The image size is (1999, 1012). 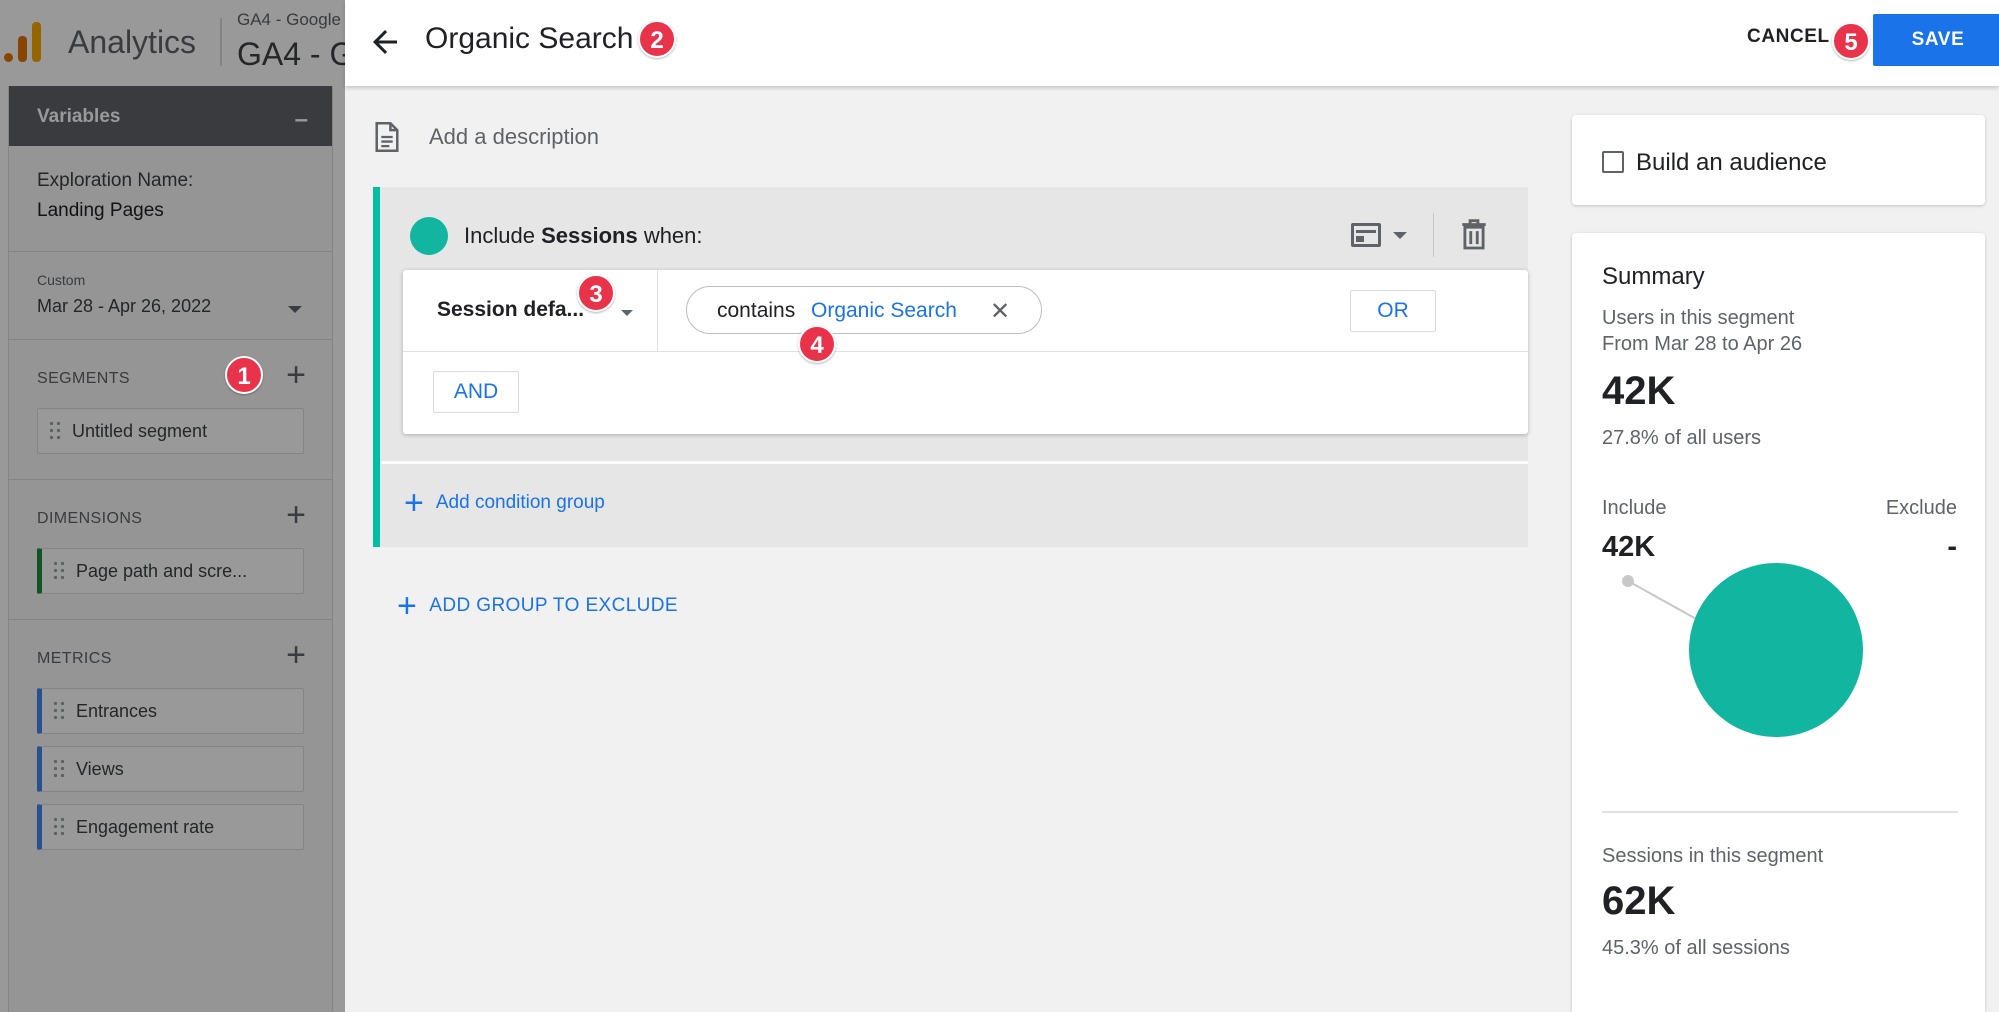 I want to click on add-condition-group-label: Add condition group, so click(x=520, y=502).